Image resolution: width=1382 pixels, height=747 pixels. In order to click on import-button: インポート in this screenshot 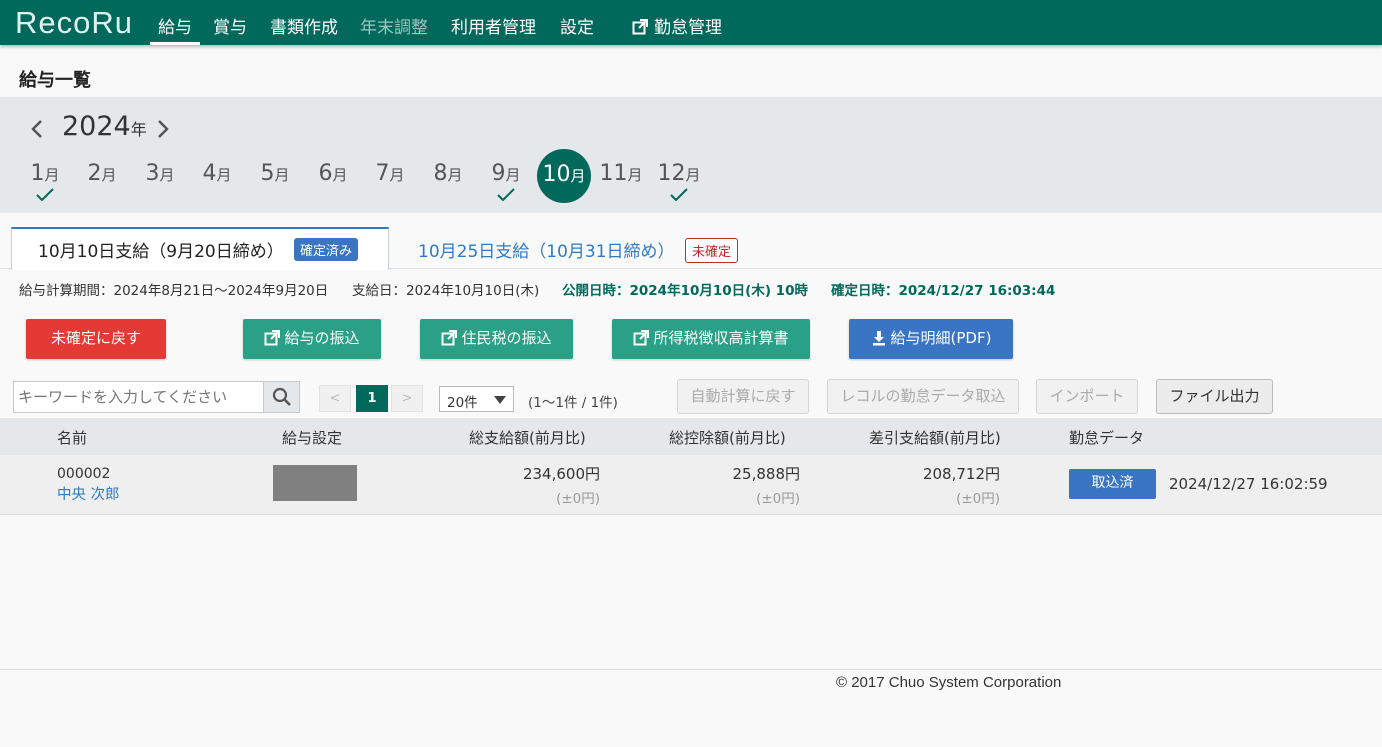, I will do `click(1087, 396)`.